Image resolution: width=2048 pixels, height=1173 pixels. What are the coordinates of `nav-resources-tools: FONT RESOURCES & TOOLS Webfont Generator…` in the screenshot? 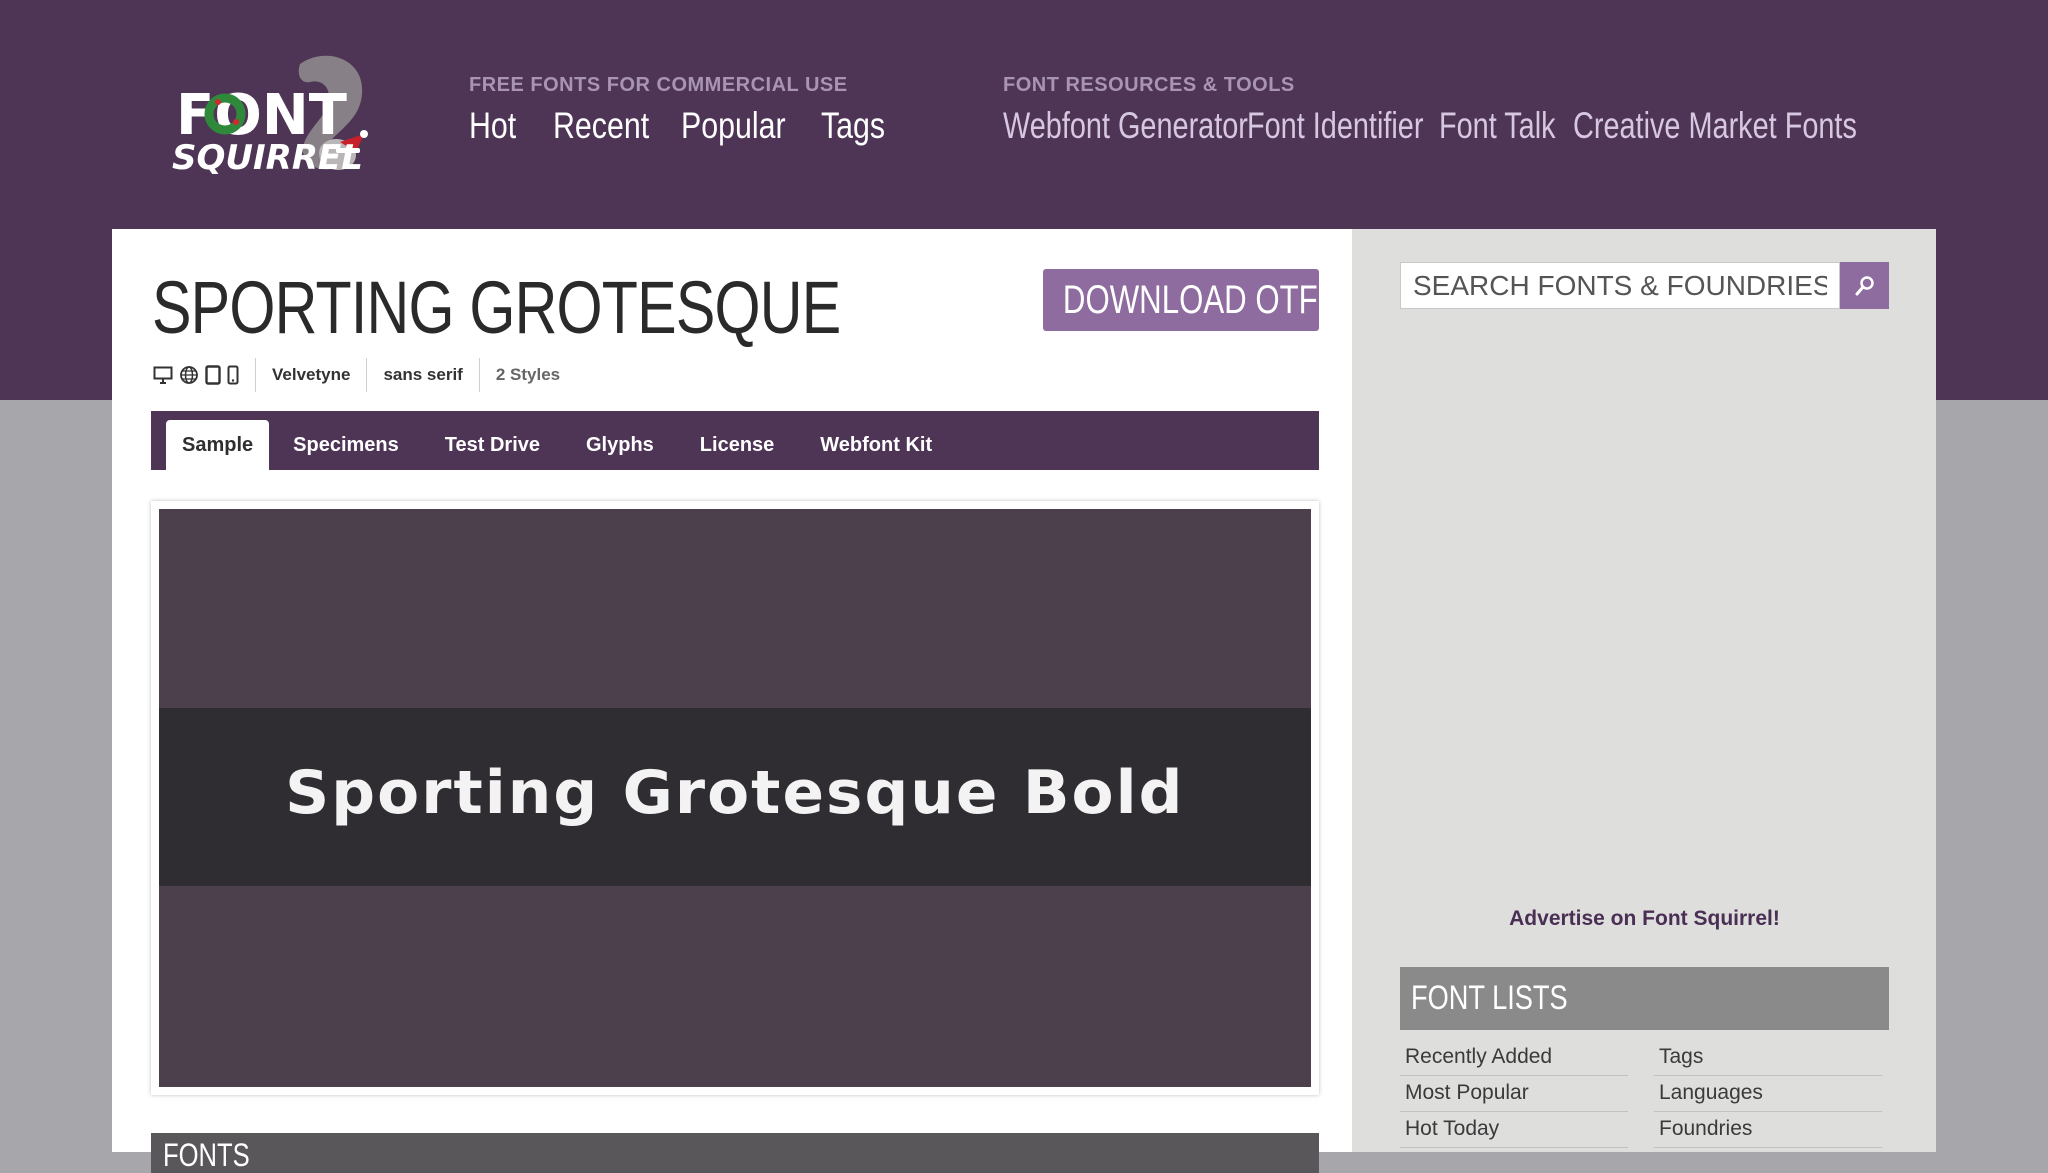 It's located at (1470, 110).